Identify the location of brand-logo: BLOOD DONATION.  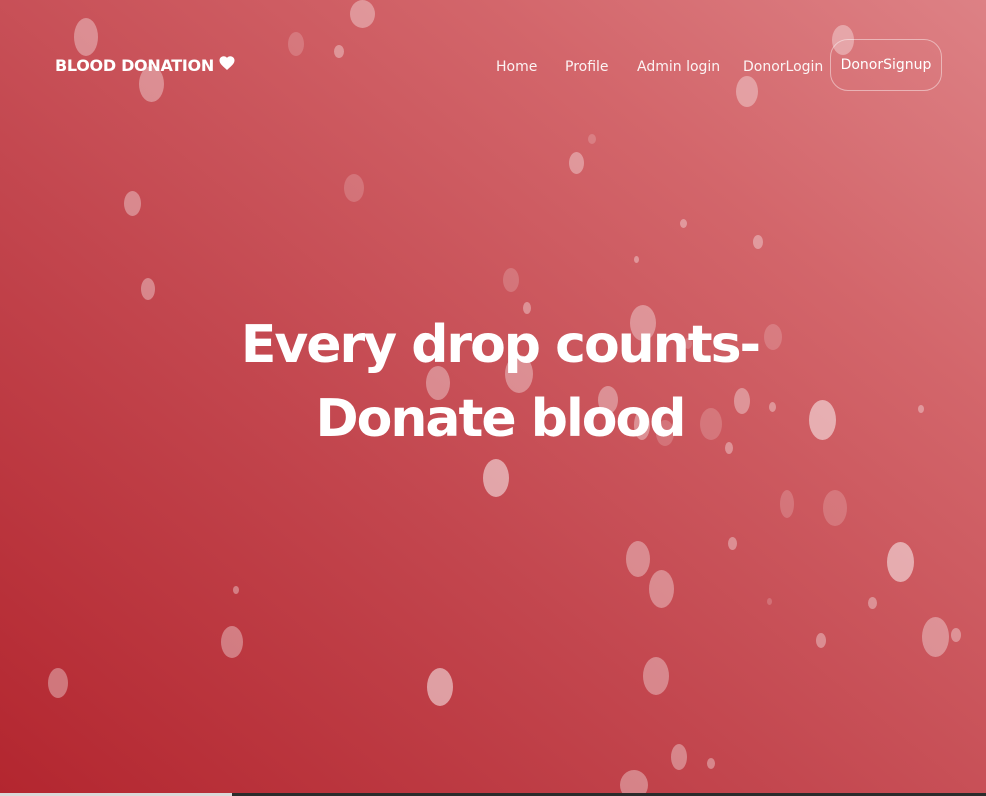
(145, 65).